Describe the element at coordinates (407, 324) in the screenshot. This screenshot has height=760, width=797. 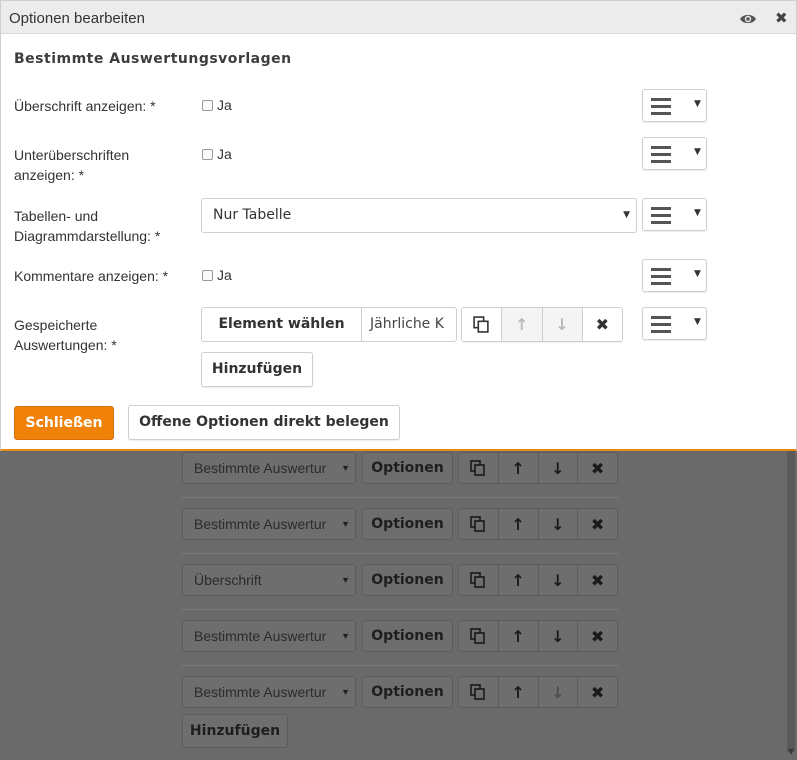
I see `element-value: Jährliche K` at that location.